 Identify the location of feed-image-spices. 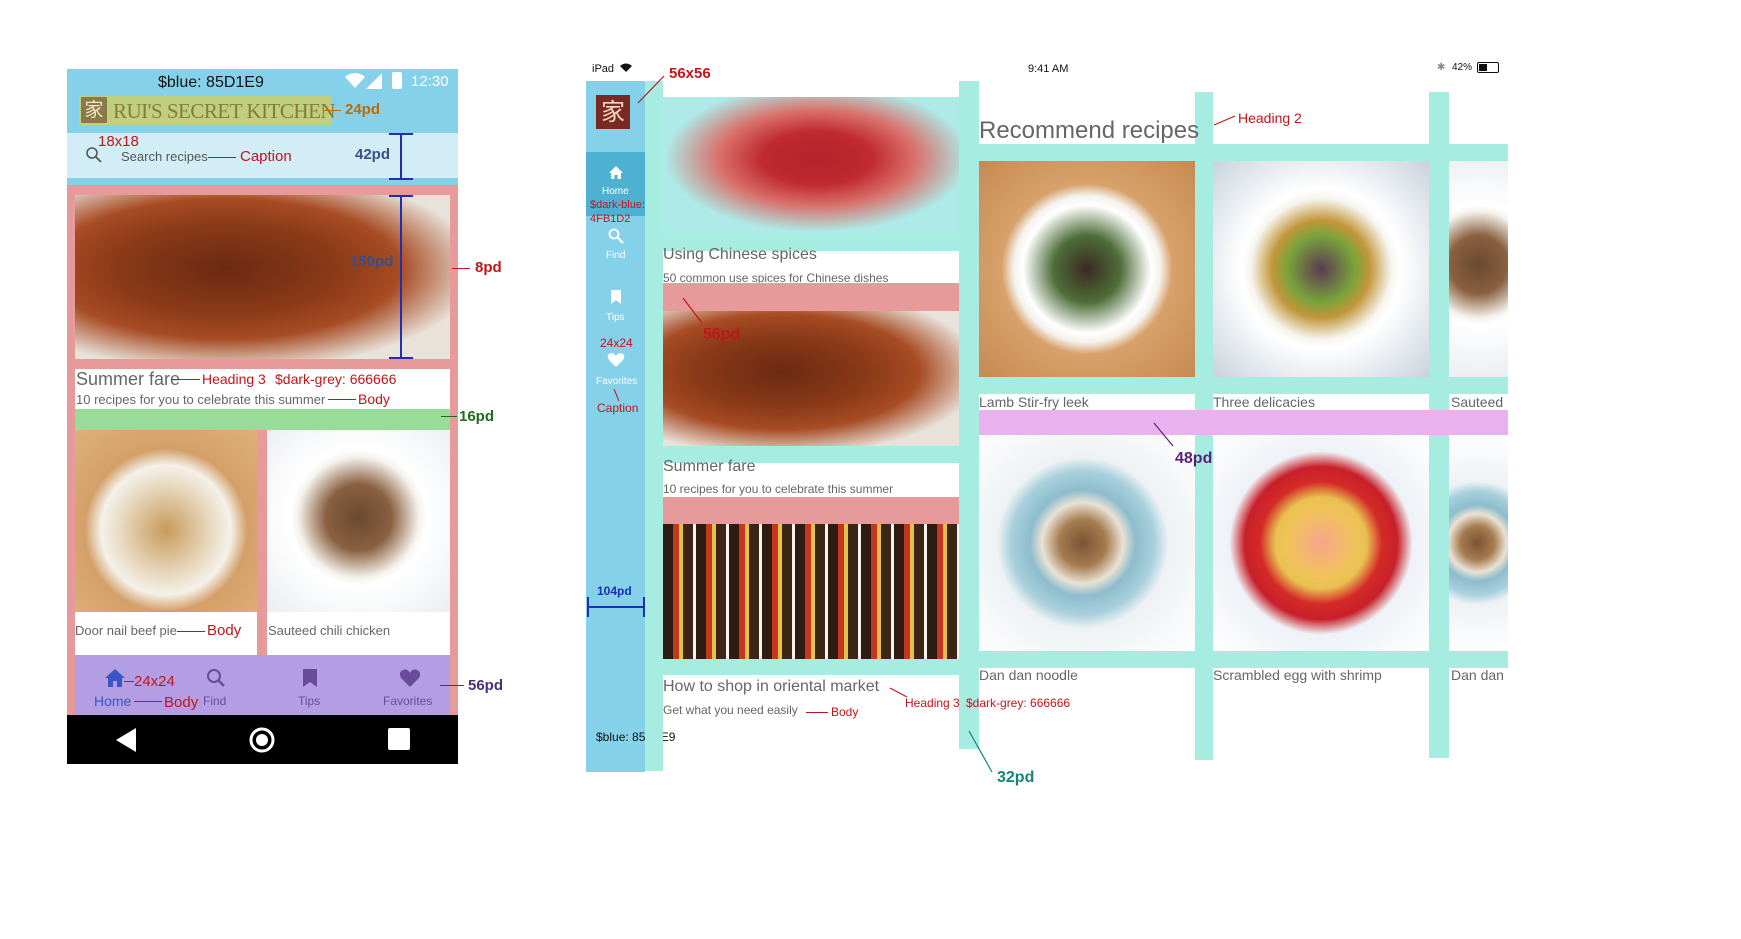
(811, 165).